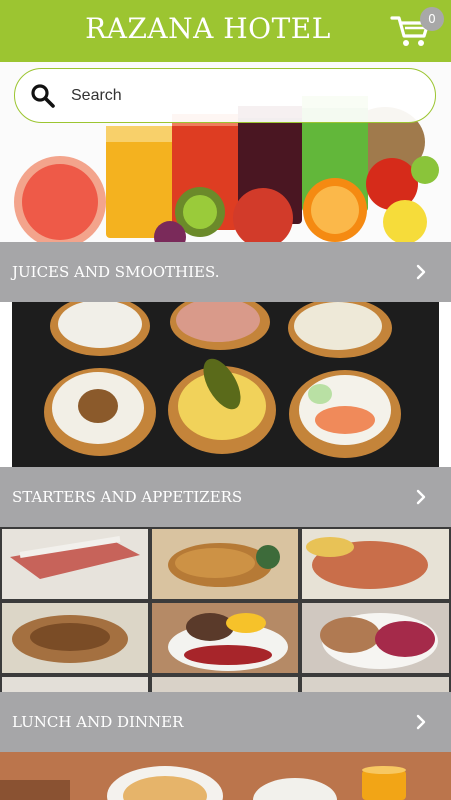  Describe the element at coordinates (225, 722) in the screenshot. I see `category-lunch-and-dinner: LUNCH AND DINNER` at that location.